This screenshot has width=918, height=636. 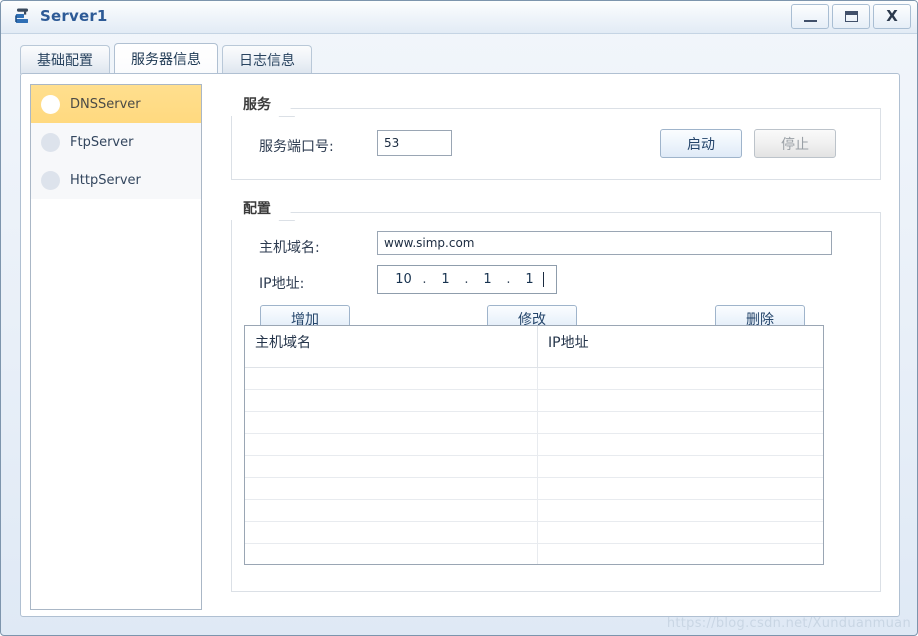 I want to click on tab-label: 服务器信息, so click(x=166, y=60).